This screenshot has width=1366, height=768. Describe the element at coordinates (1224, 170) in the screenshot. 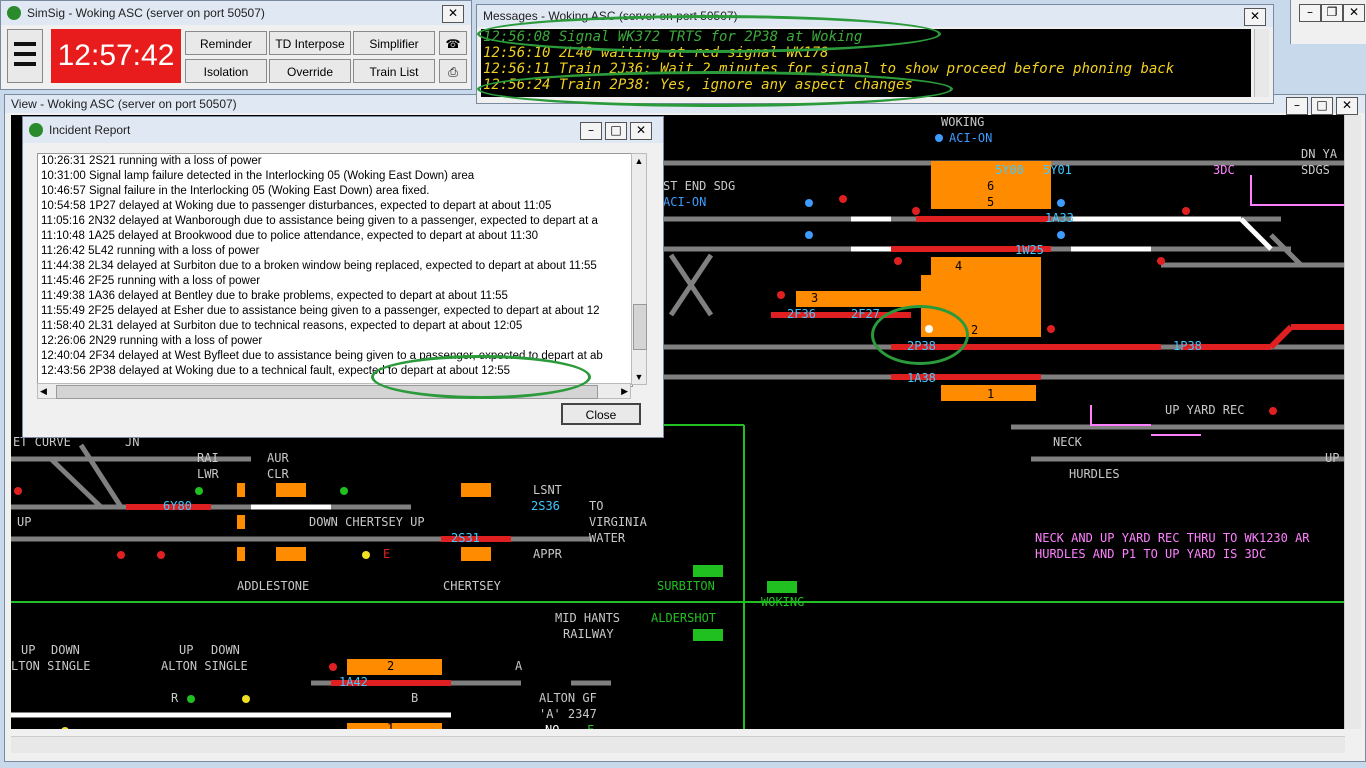

I see `3dc-label: 3DC` at that location.